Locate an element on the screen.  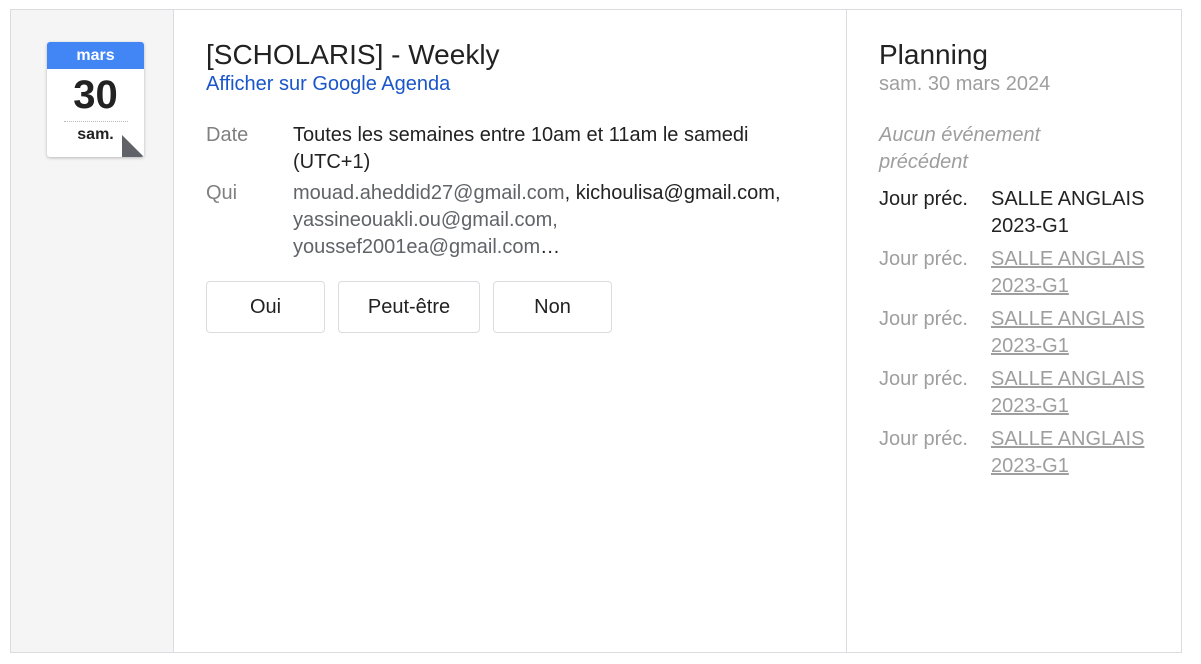
planning-title: Planning is located at coordinates (933, 54).